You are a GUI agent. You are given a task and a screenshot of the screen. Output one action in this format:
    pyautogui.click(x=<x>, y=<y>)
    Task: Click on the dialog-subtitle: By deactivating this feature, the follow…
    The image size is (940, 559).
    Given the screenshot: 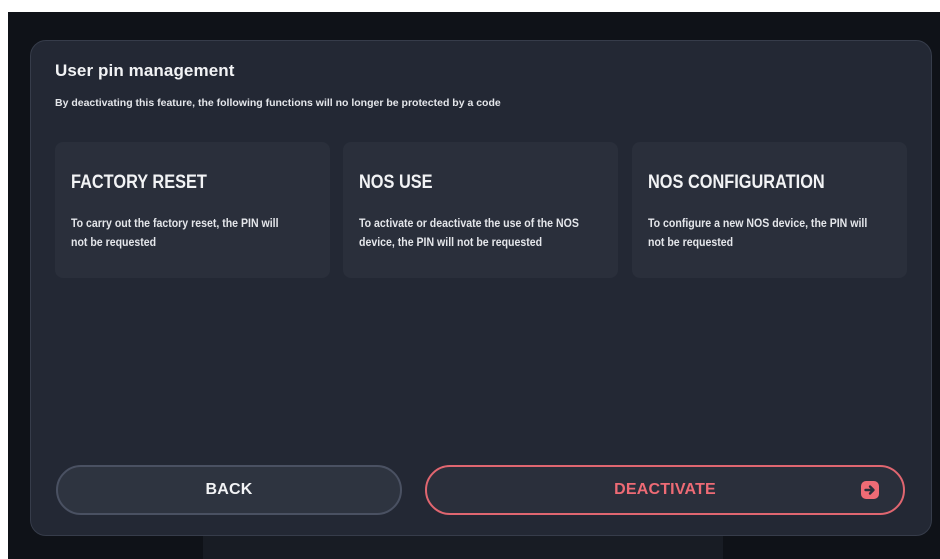 What is the action you would take?
    pyautogui.click(x=278, y=103)
    